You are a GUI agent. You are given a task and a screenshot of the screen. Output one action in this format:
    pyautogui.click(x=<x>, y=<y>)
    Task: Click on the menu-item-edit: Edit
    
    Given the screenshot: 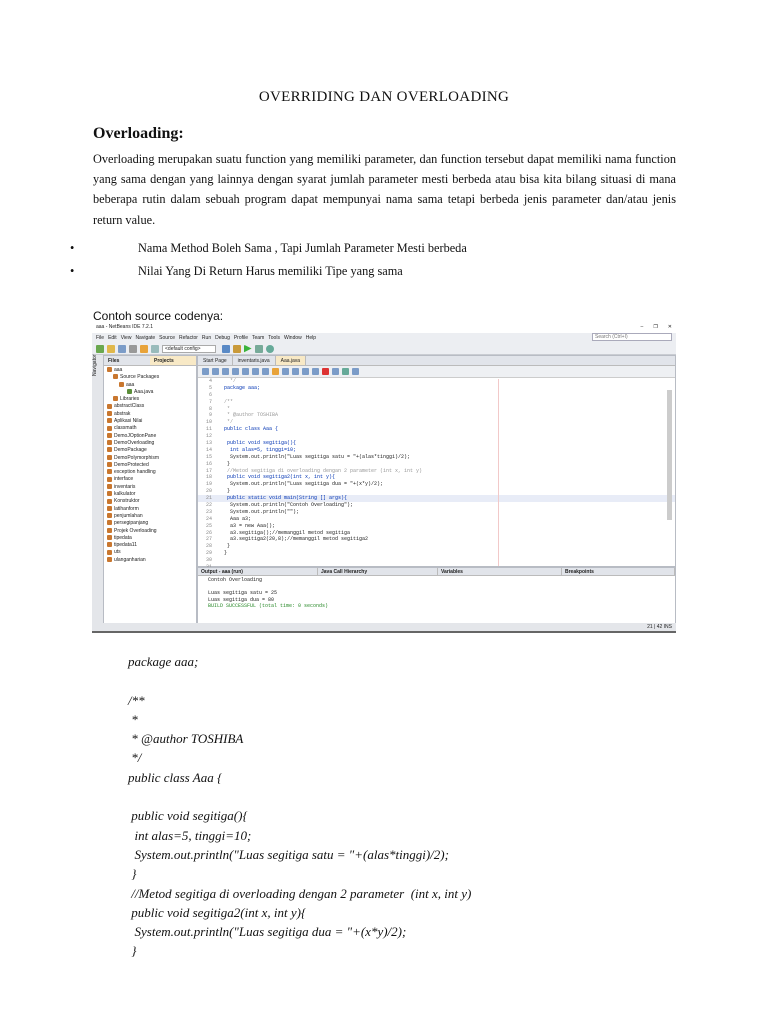 What is the action you would take?
    pyautogui.click(x=112, y=338)
    